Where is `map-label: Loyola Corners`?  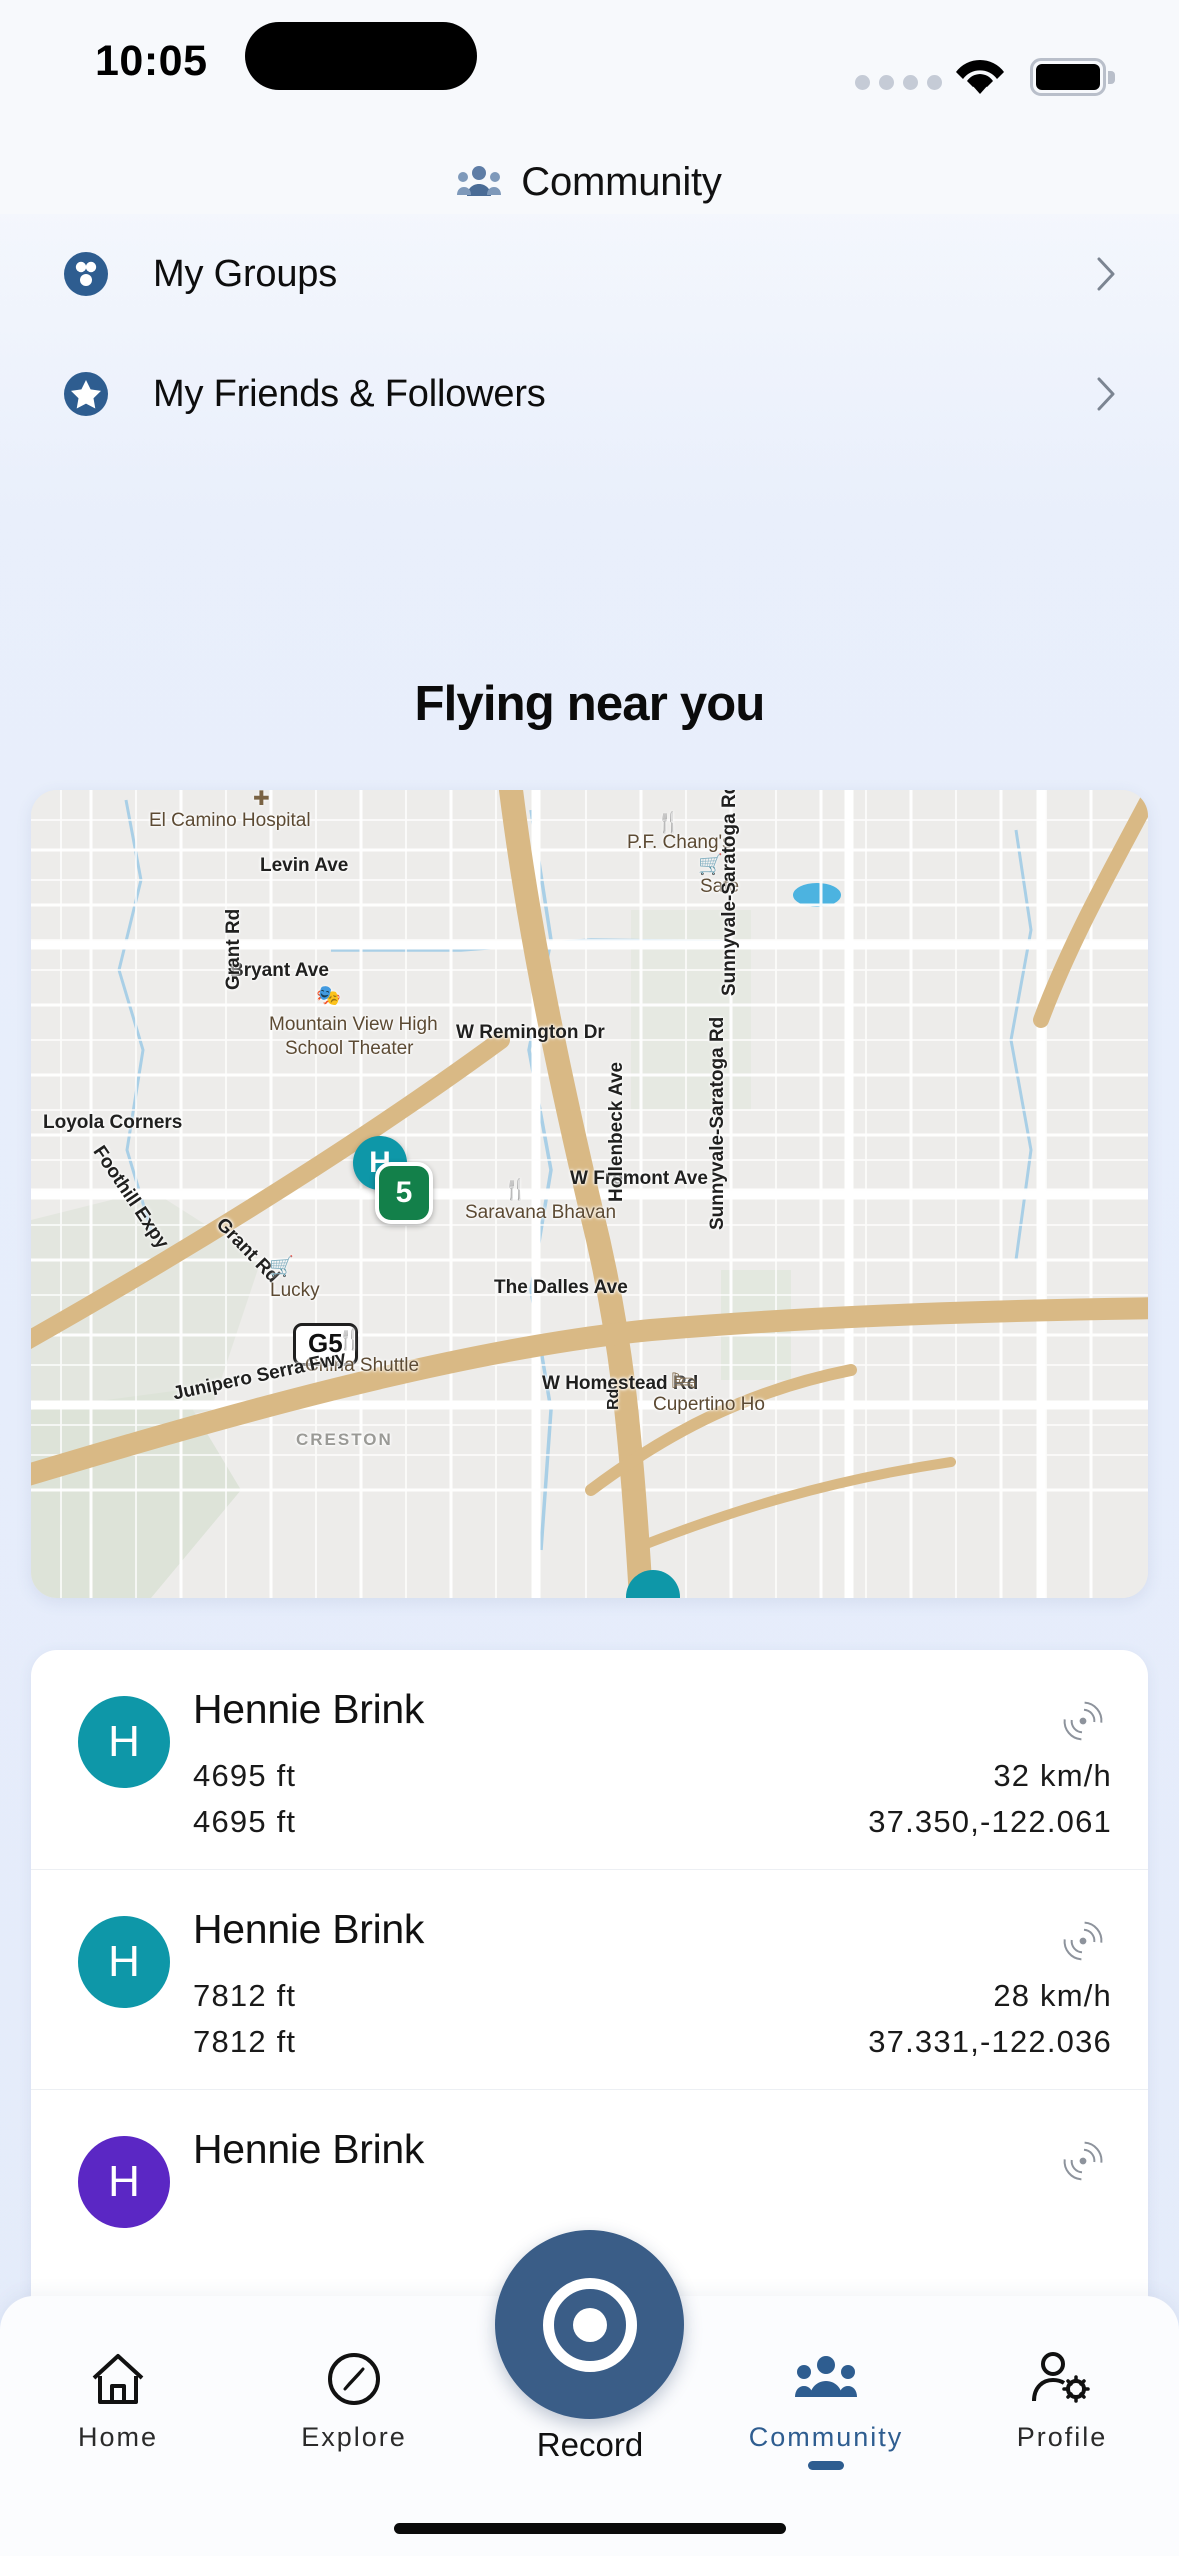 map-label: Loyola Corners is located at coordinates (113, 1122).